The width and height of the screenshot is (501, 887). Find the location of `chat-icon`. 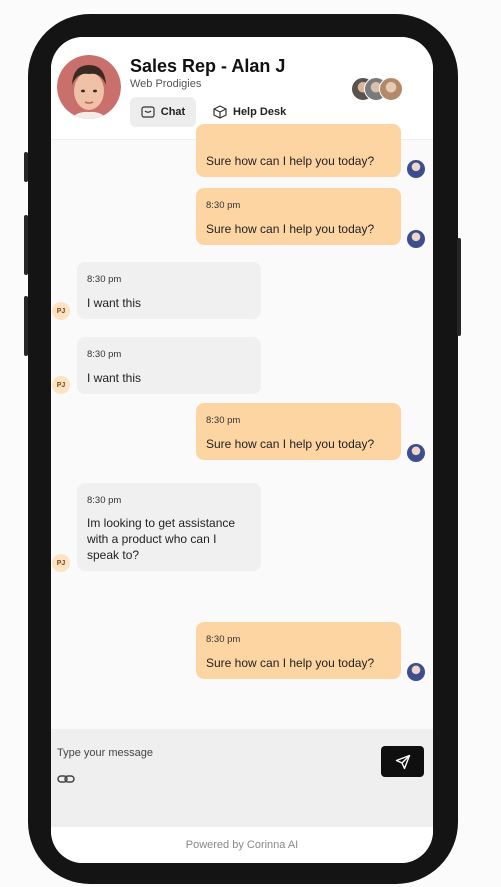

chat-icon is located at coordinates (148, 112).